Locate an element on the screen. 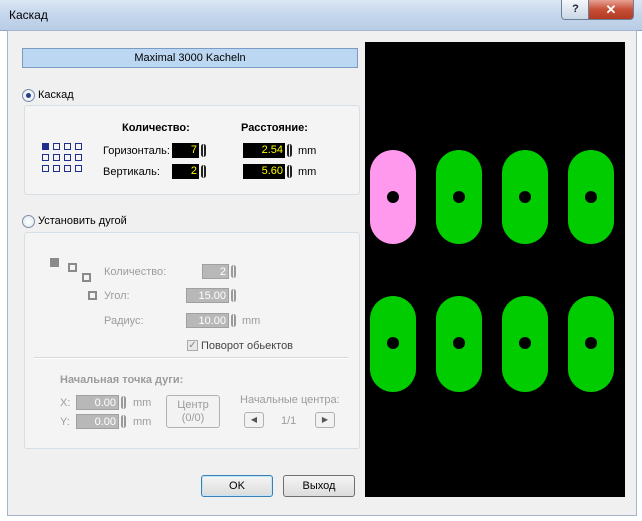 This screenshot has width=642, height=521. help-icon: ? is located at coordinates (575, 9).